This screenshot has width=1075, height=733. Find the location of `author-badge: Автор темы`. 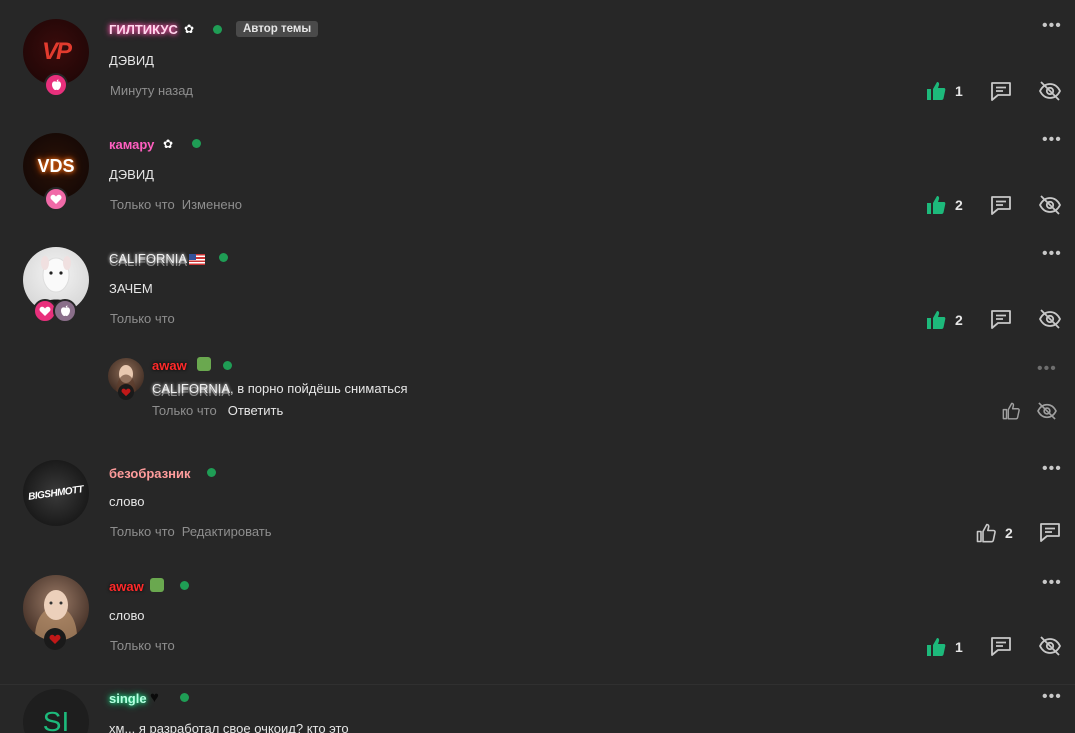

author-badge: Автор темы is located at coordinates (277, 29).